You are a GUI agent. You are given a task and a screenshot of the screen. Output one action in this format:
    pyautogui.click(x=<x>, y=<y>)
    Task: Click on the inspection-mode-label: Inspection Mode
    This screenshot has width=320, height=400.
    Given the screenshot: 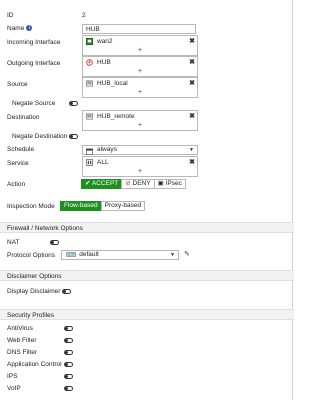 What is the action you would take?
    pyautogui.click(x=31, y=206)
    